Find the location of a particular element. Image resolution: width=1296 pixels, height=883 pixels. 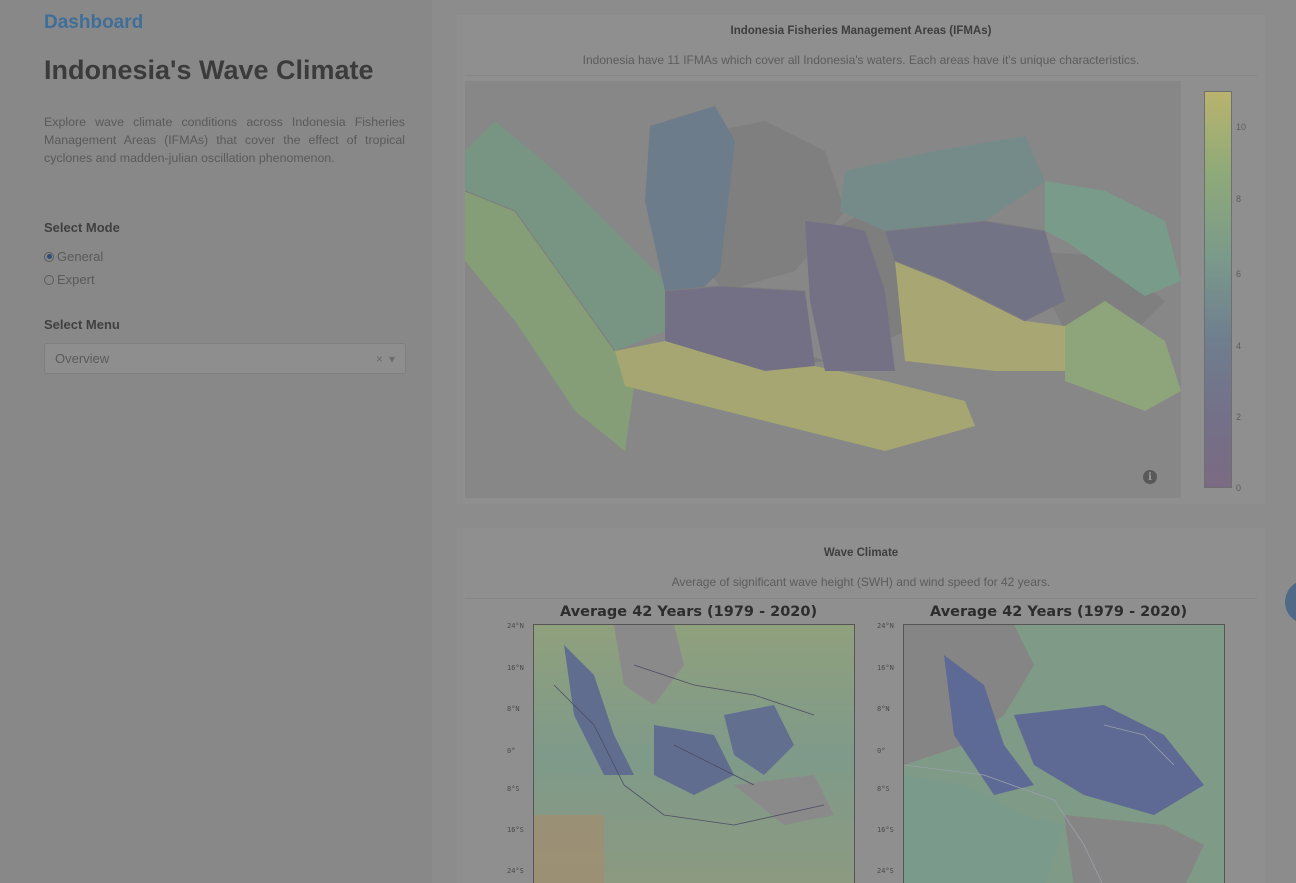

colorbar-tick: 10 is located at coordinates (1241, 127).